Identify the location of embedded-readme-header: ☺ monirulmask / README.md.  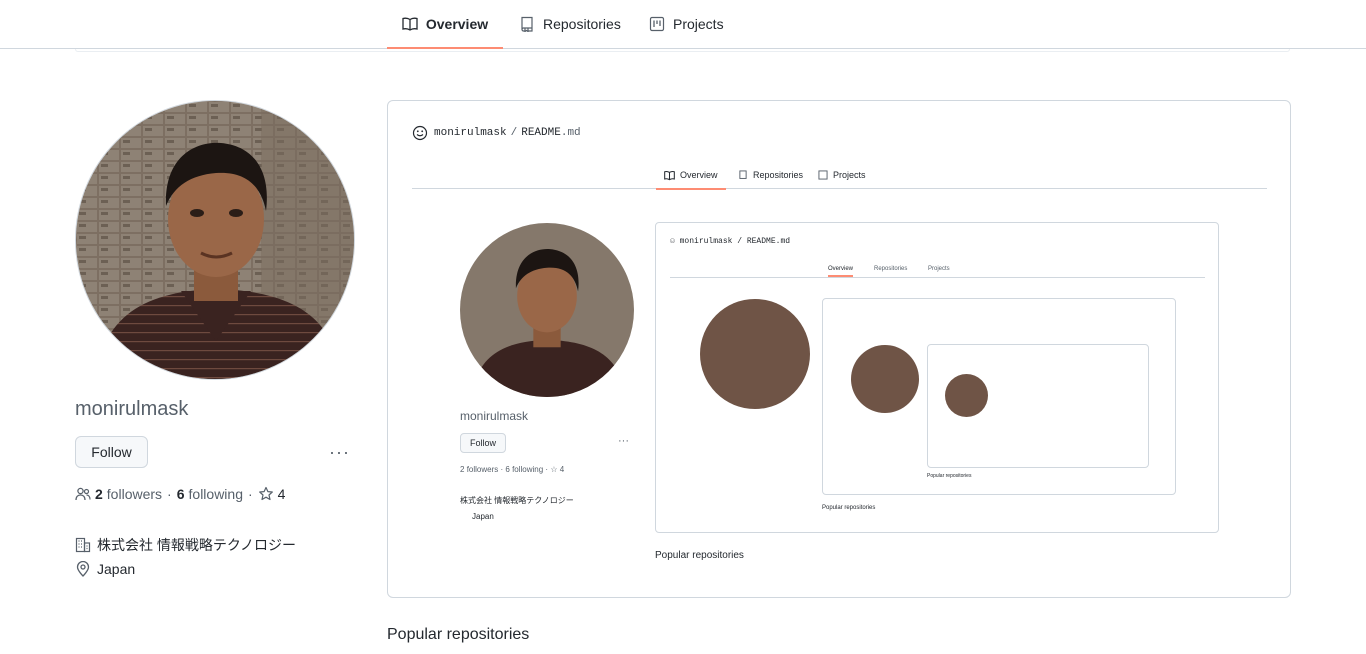
(730, 241).